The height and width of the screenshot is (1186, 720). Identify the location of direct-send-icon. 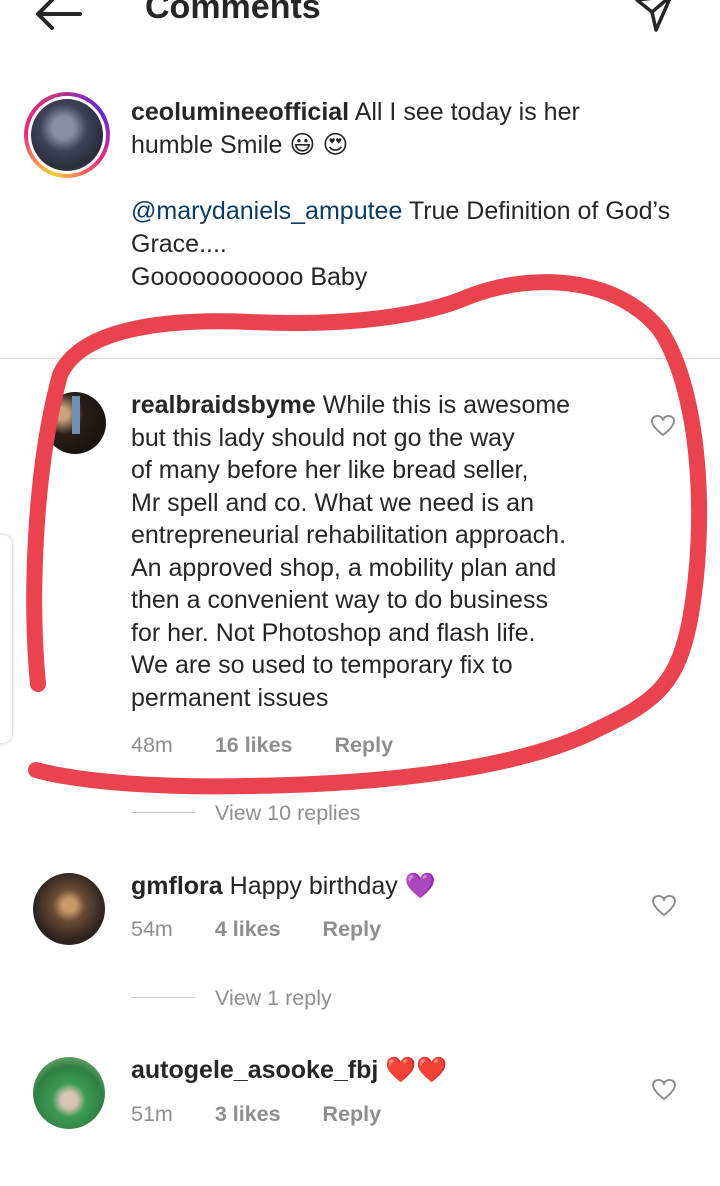
(654, 17).